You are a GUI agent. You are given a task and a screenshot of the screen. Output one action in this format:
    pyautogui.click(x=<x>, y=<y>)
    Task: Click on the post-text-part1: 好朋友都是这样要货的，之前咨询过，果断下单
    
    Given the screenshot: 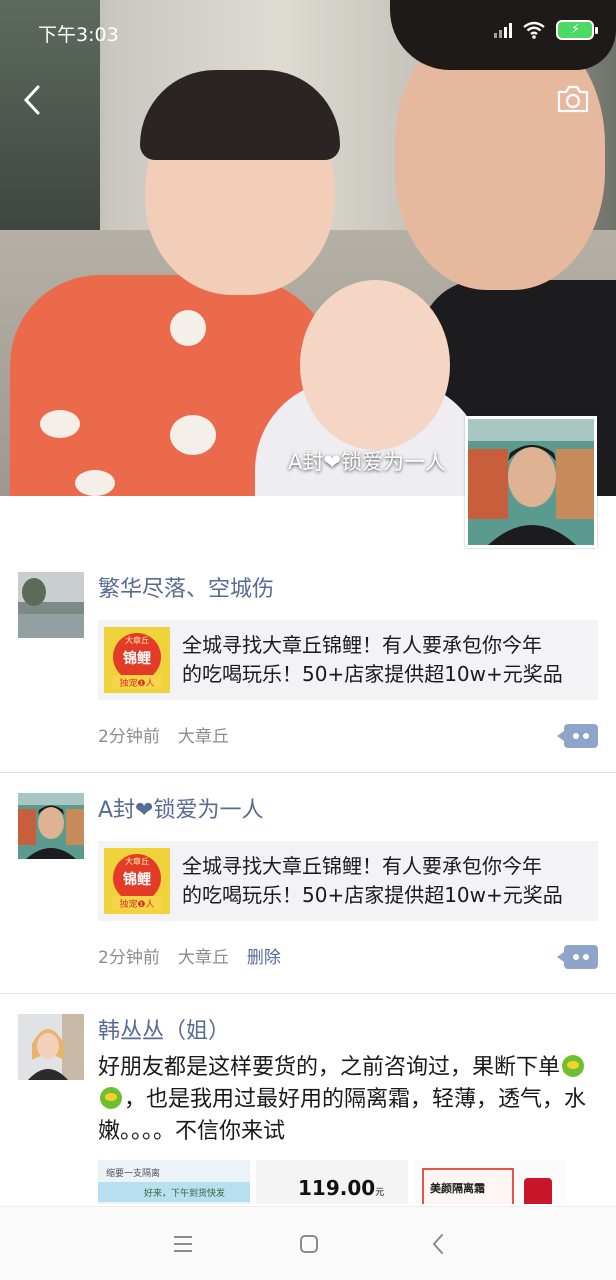 What is the action you would take?
    pyautogui.click(x=329, y=1067)
    